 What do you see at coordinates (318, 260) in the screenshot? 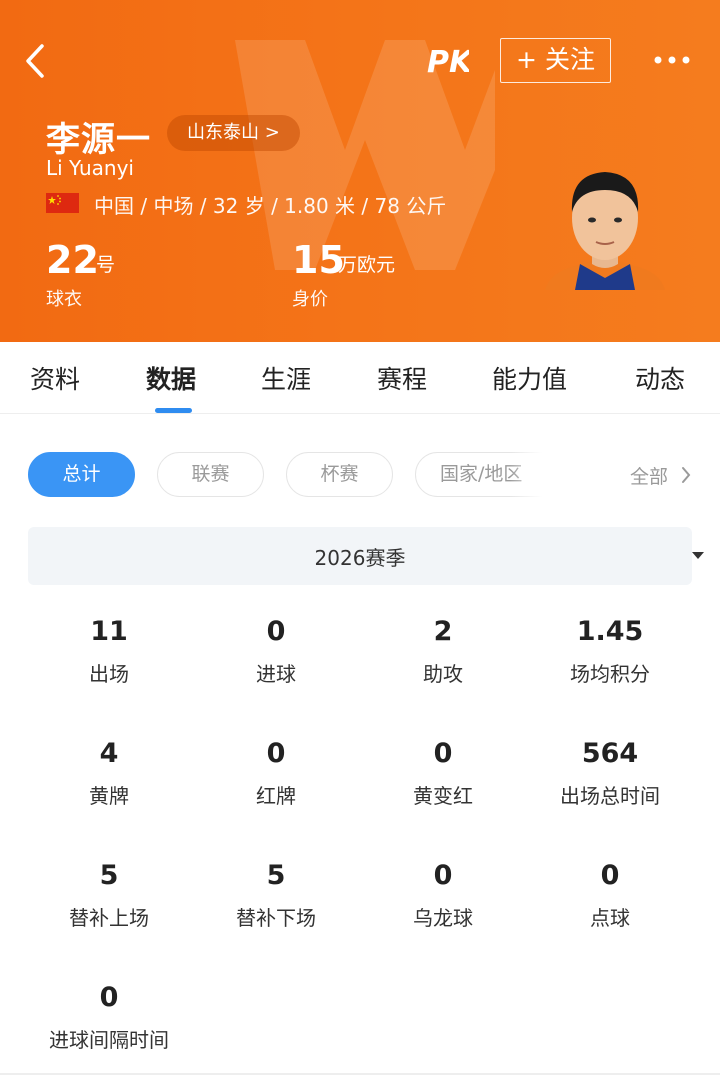
I see `market-value-number: 15` at bounding box center [318, 260].